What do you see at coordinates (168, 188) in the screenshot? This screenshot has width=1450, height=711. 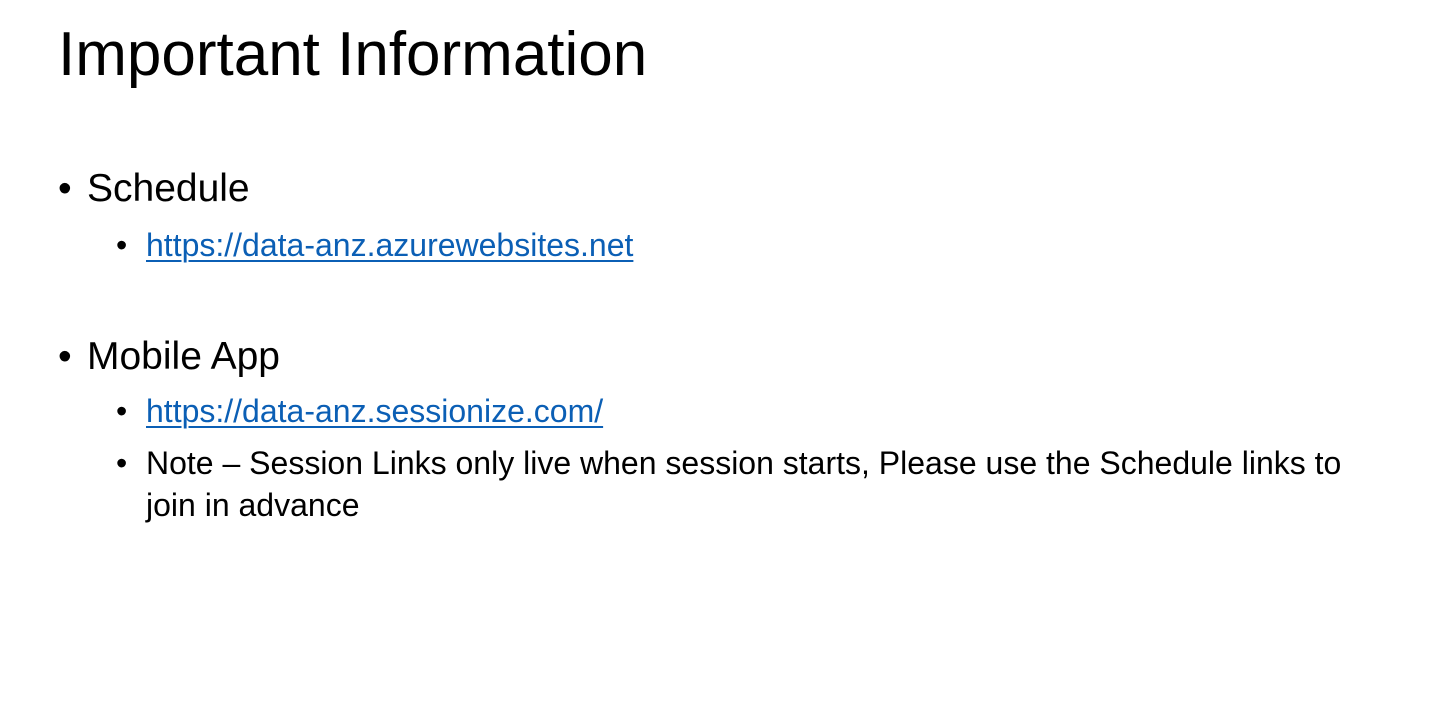 I see `schedule-label: Schedule` at bounding box center [168, 188].